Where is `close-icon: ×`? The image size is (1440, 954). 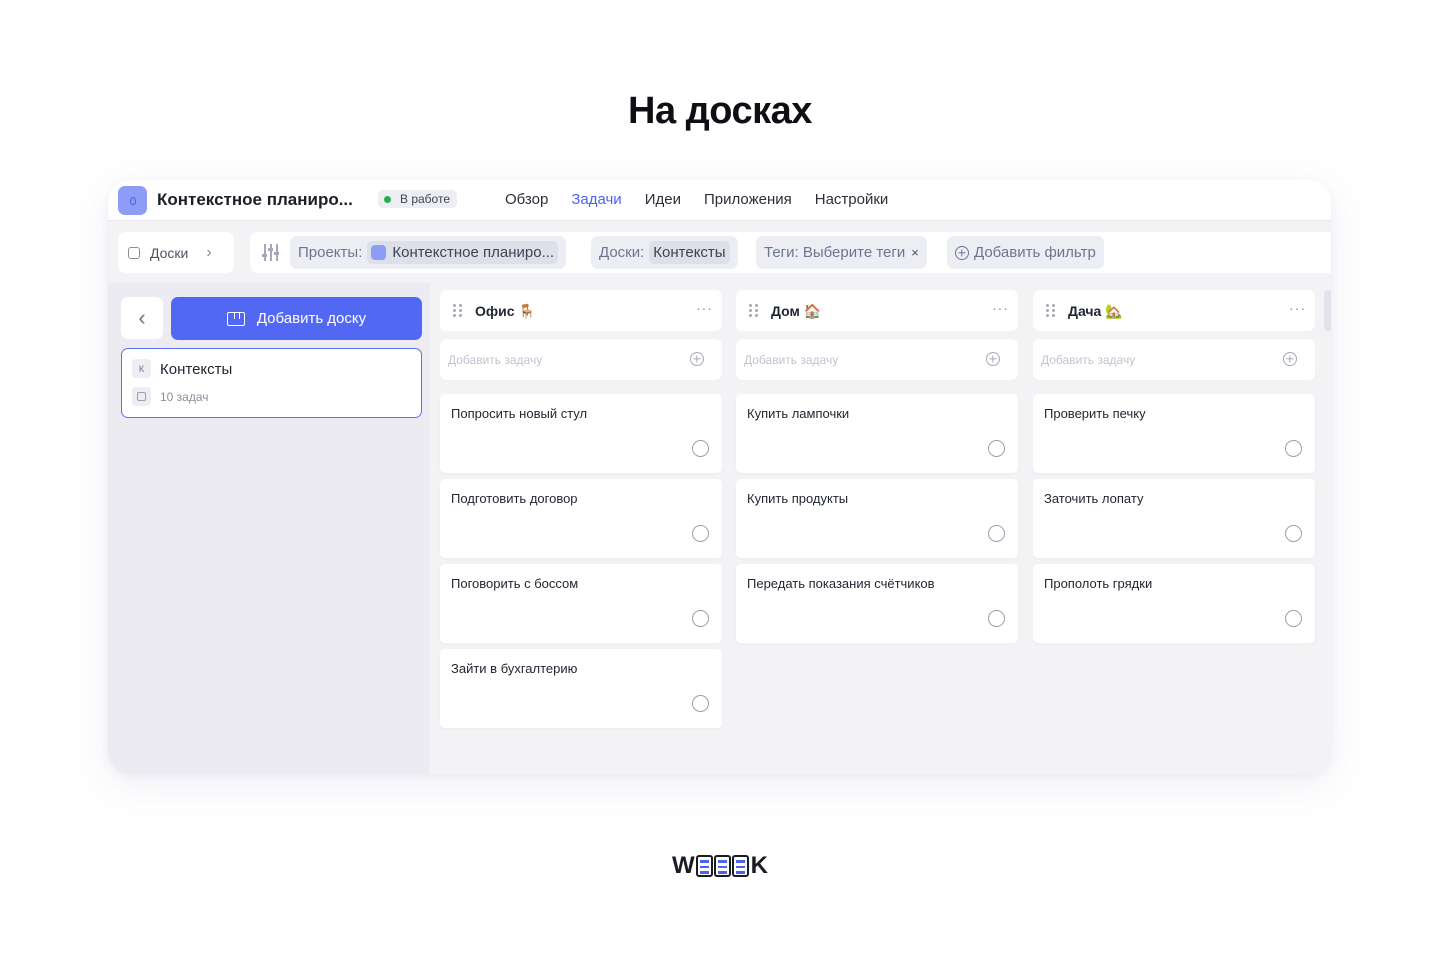 close-icon: × is located at coordinates (915, 252).